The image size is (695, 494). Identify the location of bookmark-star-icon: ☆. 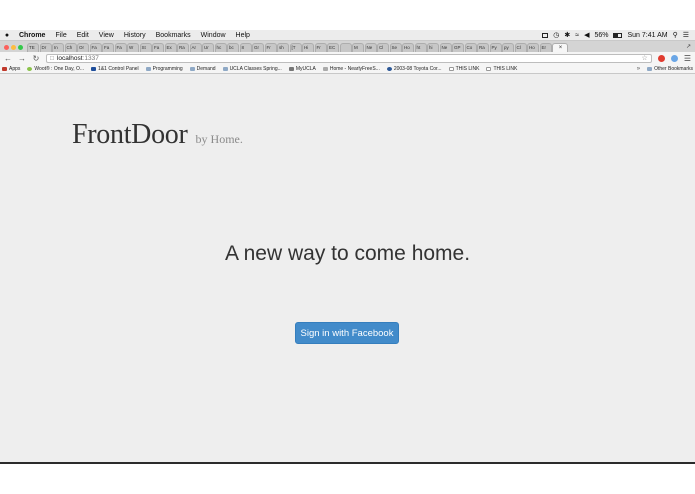
(645, 58).